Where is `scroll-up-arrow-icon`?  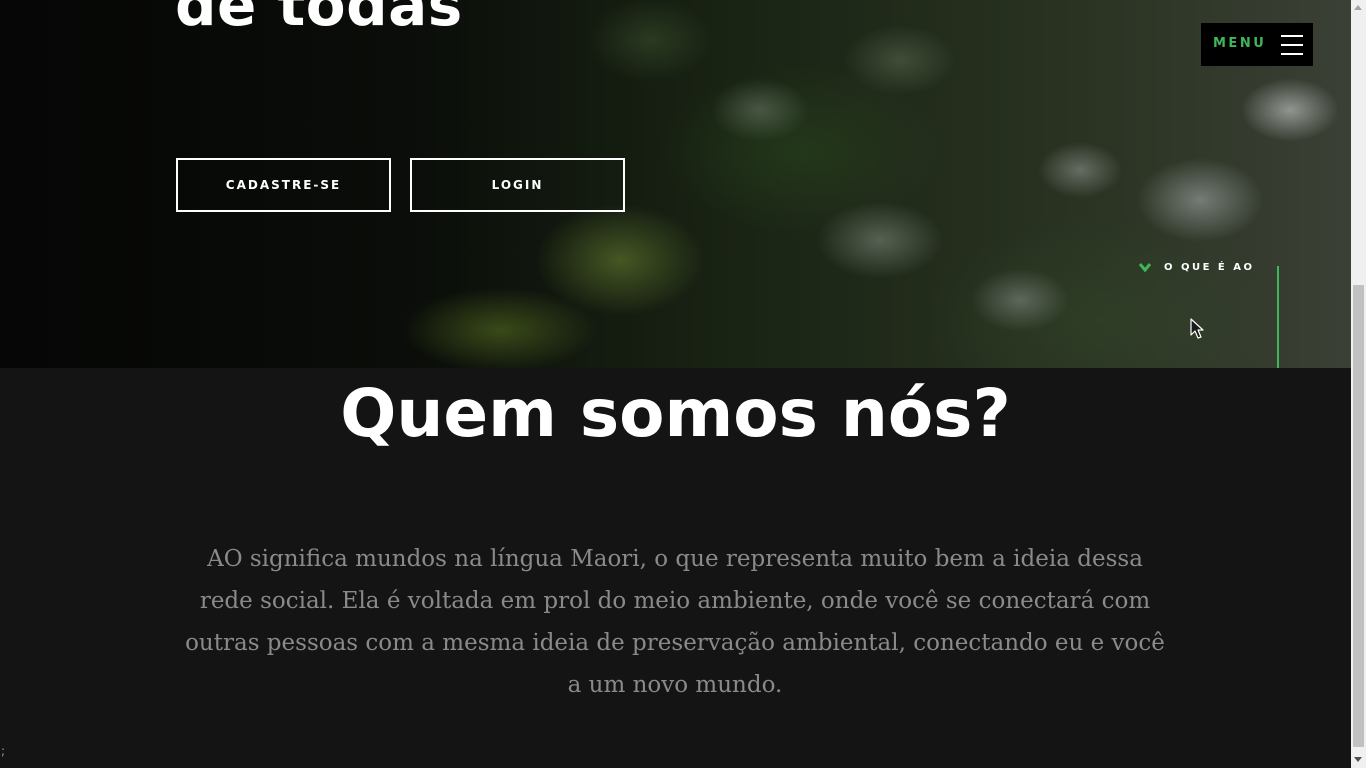 scroll-up-arrow-icon is located at coordinates (1358, 7).